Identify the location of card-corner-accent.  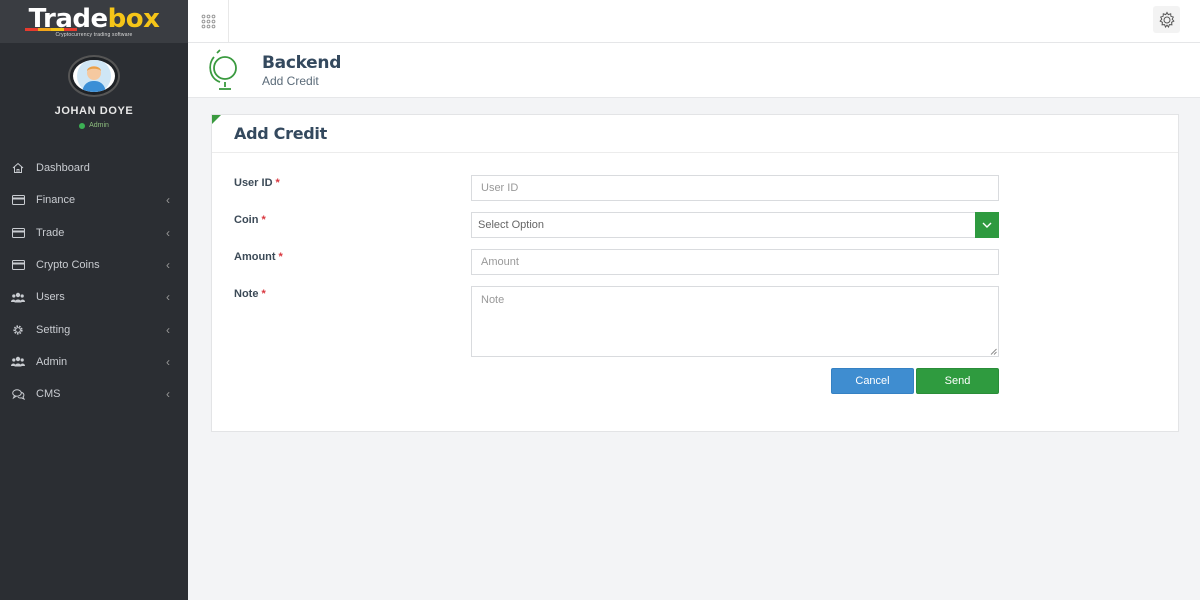
(216, 119).